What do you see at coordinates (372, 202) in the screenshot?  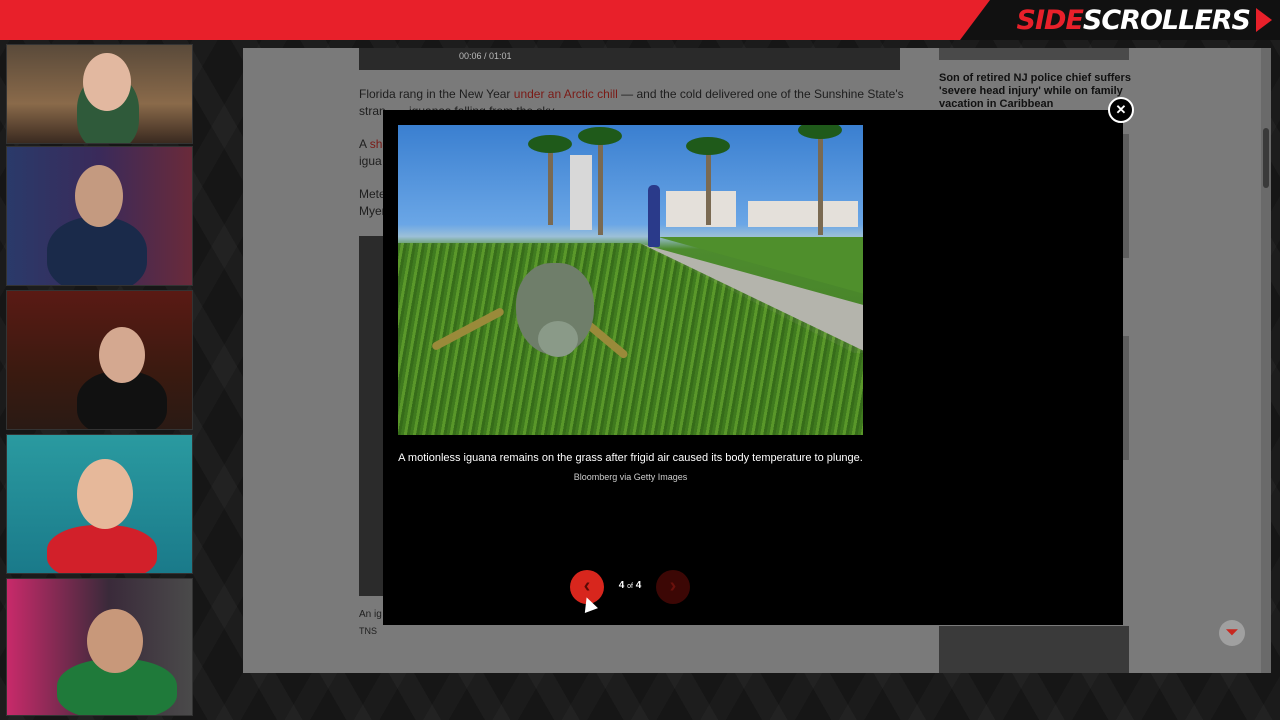 I see `article-paragraph-3: Mete Myer` at bounding box center [372, 202].